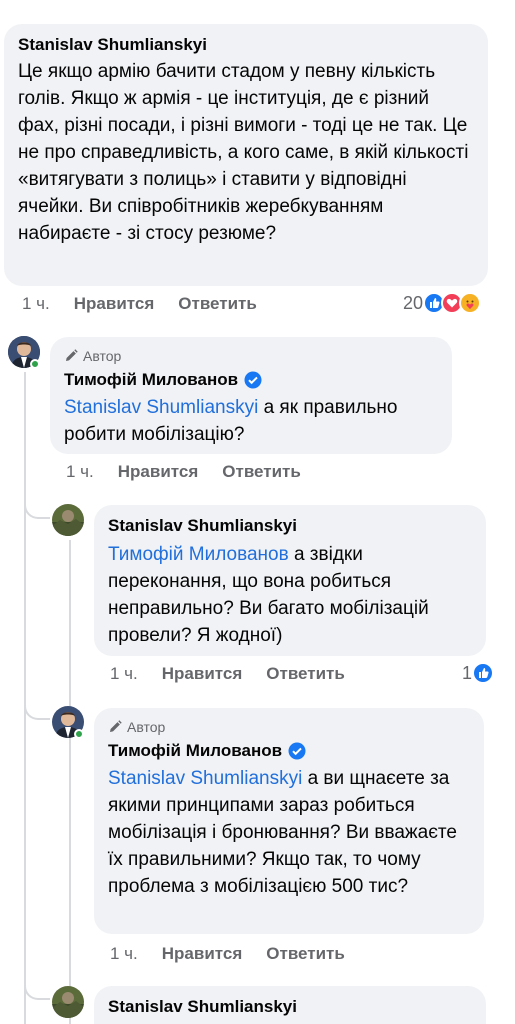  I want to click on reaction-summary: 1, so click(478, 673).